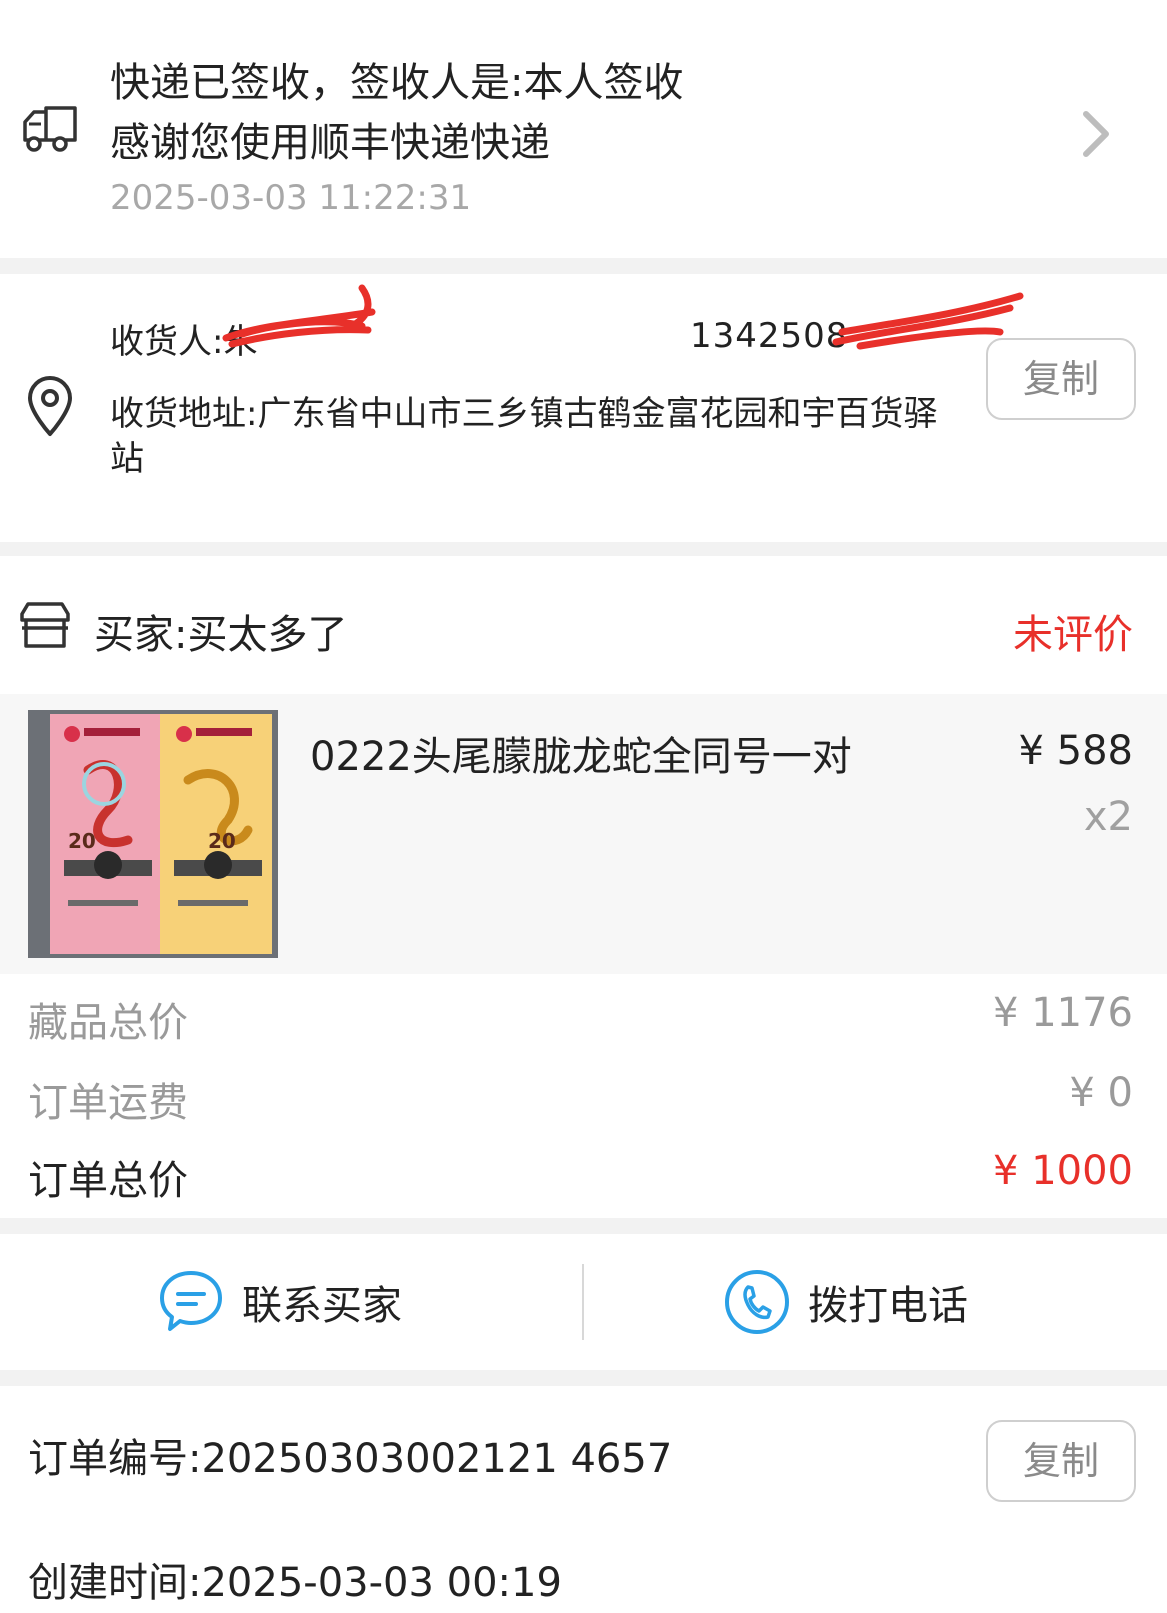 The height and width of the screenshot is (1613, 1167). Describe the element at coordinates (108, 1181) in the screenshot. I see `order-total-label: 订单总价` at that location.